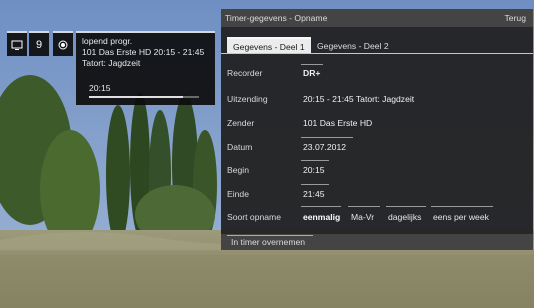  I want to click on record-type-once-line, so click(321, 206).